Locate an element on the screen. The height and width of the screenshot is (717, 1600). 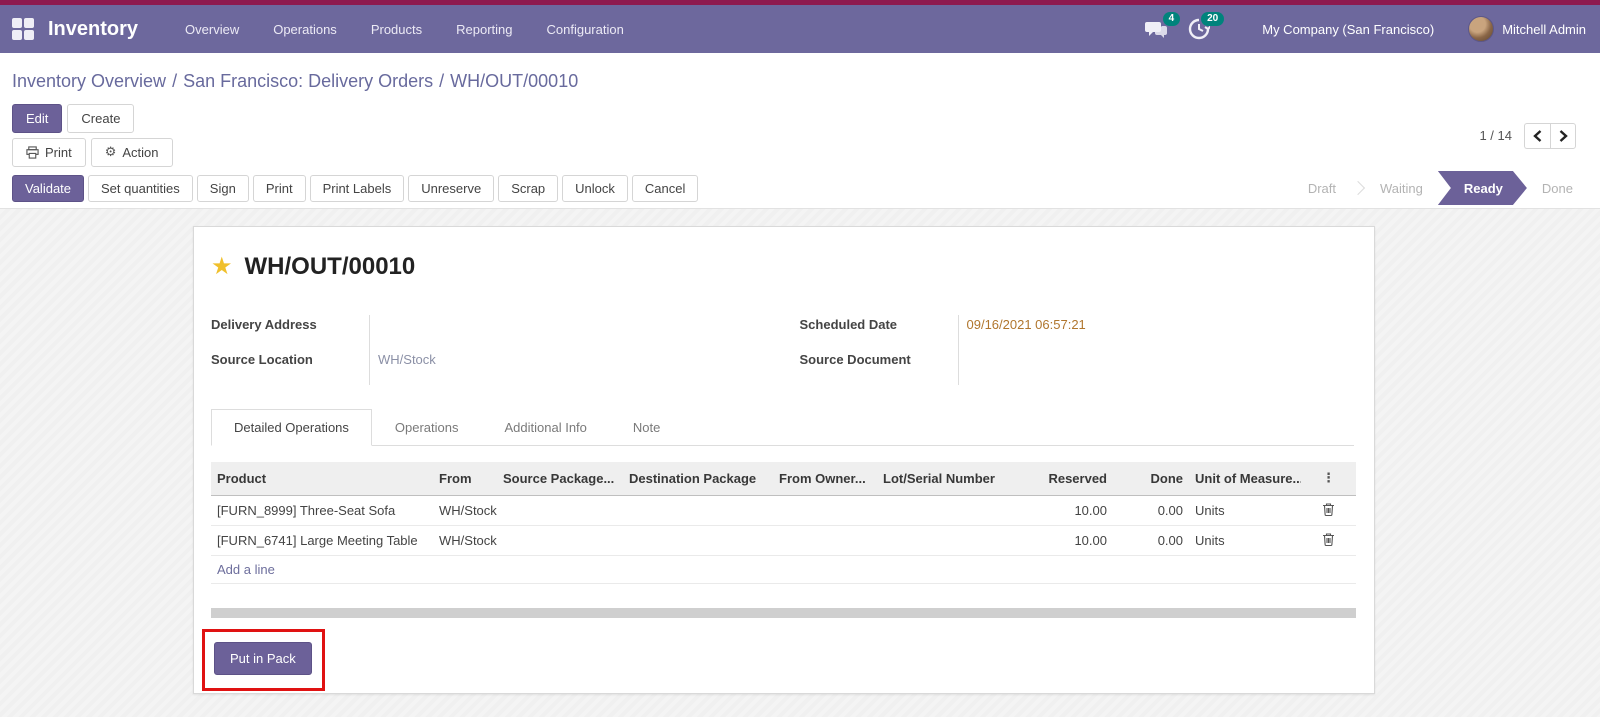
source-document-label: Source Document is located at coordinates (855, 359).